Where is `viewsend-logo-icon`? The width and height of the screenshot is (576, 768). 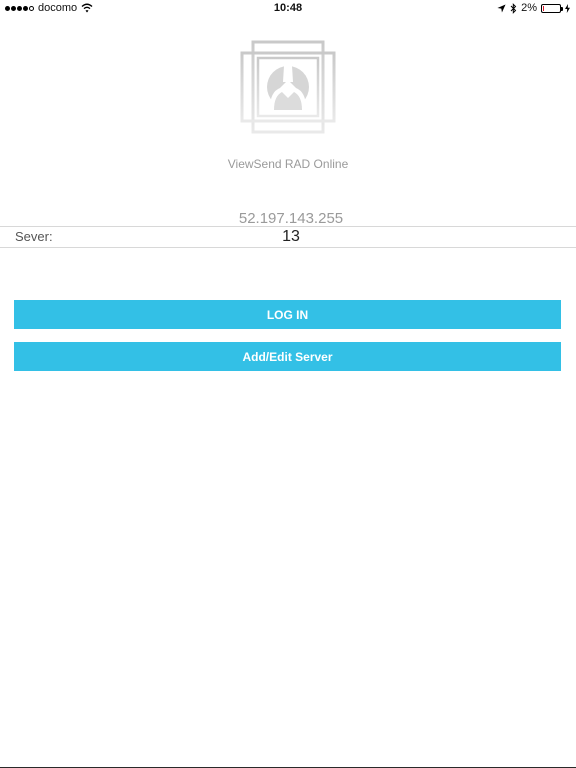 viewsend-logo-icon is located at coordinates (288, 87).